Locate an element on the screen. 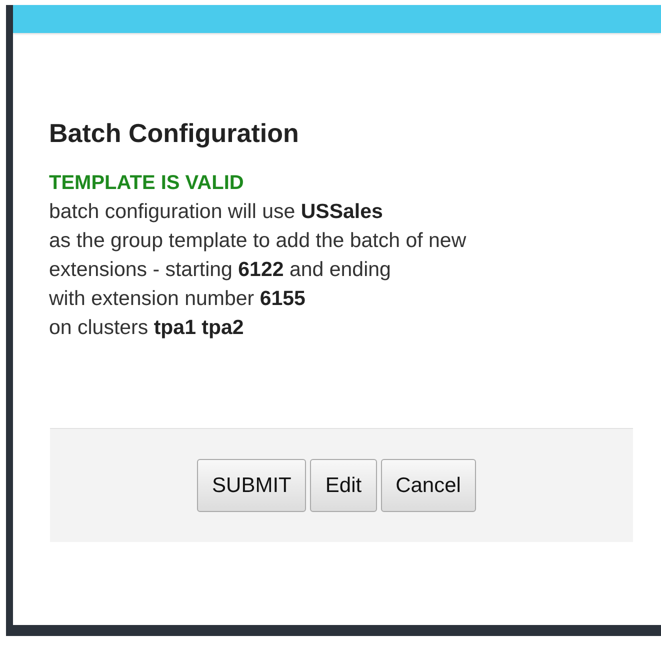 The width and height of the screenshot is (661, 647). dialog-title: Batch Configuration is located at coordinates (174, 133).